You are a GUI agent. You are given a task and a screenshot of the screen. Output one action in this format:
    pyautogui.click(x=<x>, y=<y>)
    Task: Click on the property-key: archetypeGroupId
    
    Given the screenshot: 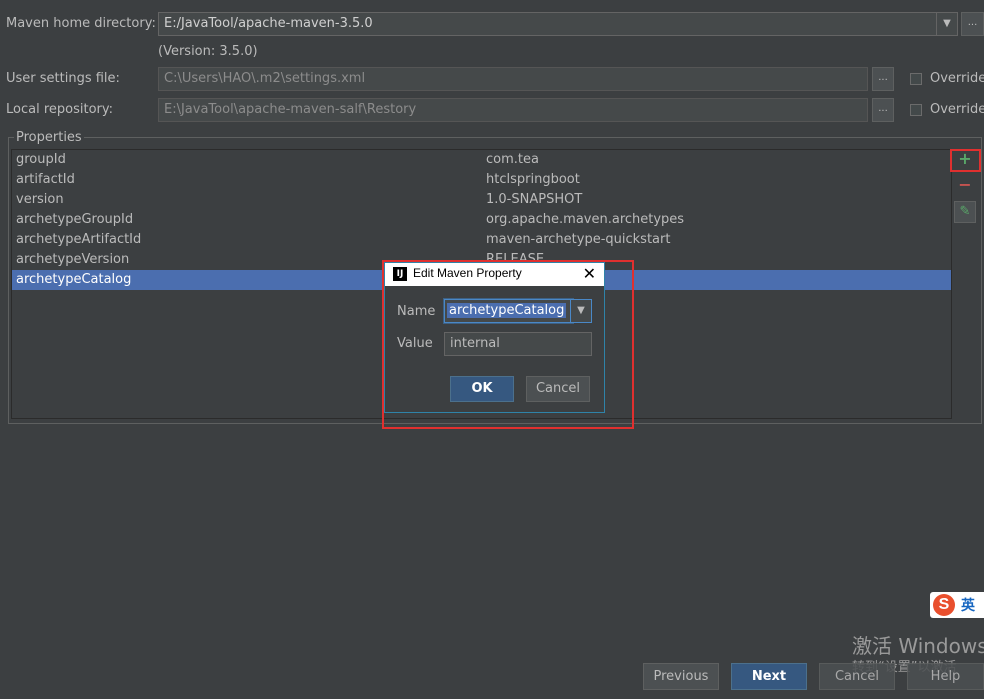 What is the action you would take?
    pyautogui.click(x=75, y=219)
    